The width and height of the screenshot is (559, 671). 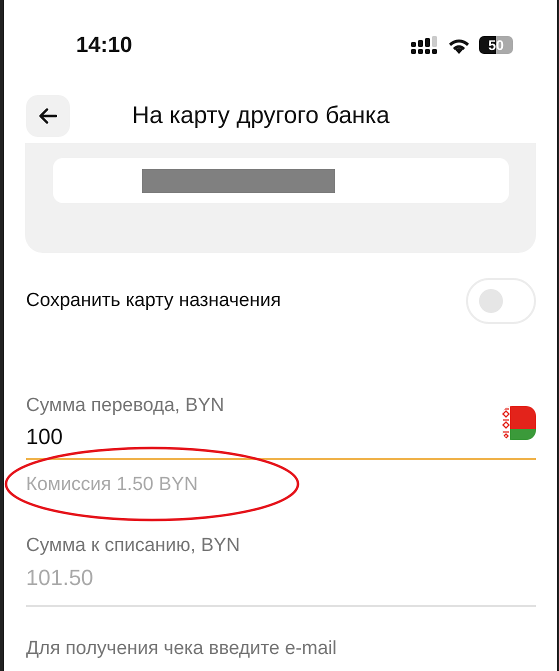 I want to click on back-button, so click(x=48, y=116).